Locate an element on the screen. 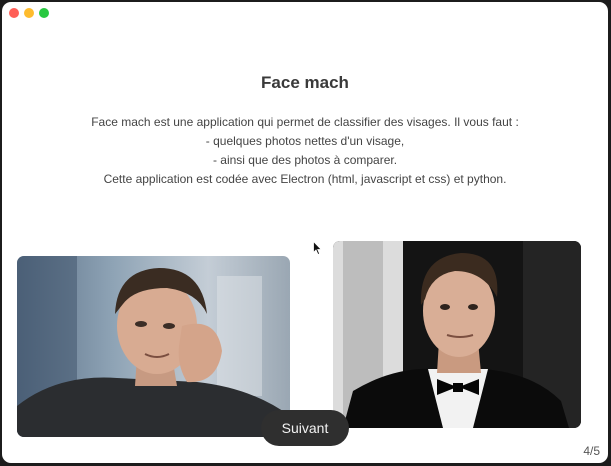 The image size is (611, 466). minimize-window-button is located at coordinates (29, 13).